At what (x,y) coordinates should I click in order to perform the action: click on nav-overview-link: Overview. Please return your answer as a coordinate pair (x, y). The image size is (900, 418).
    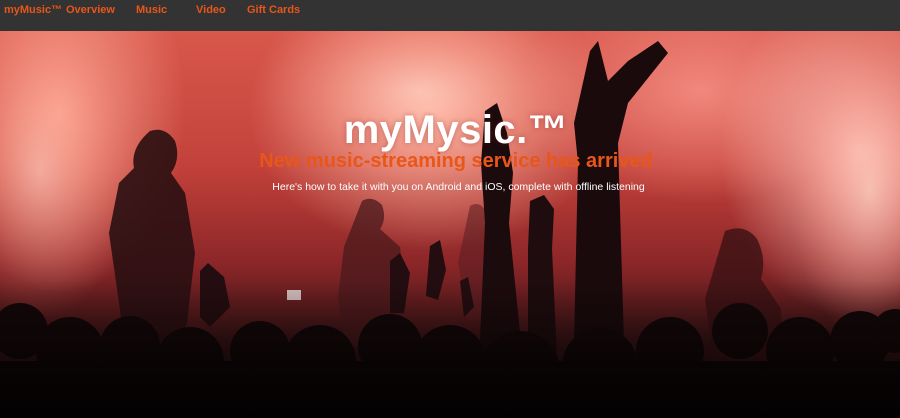
    Looking at the image, I should click on (90, 10).